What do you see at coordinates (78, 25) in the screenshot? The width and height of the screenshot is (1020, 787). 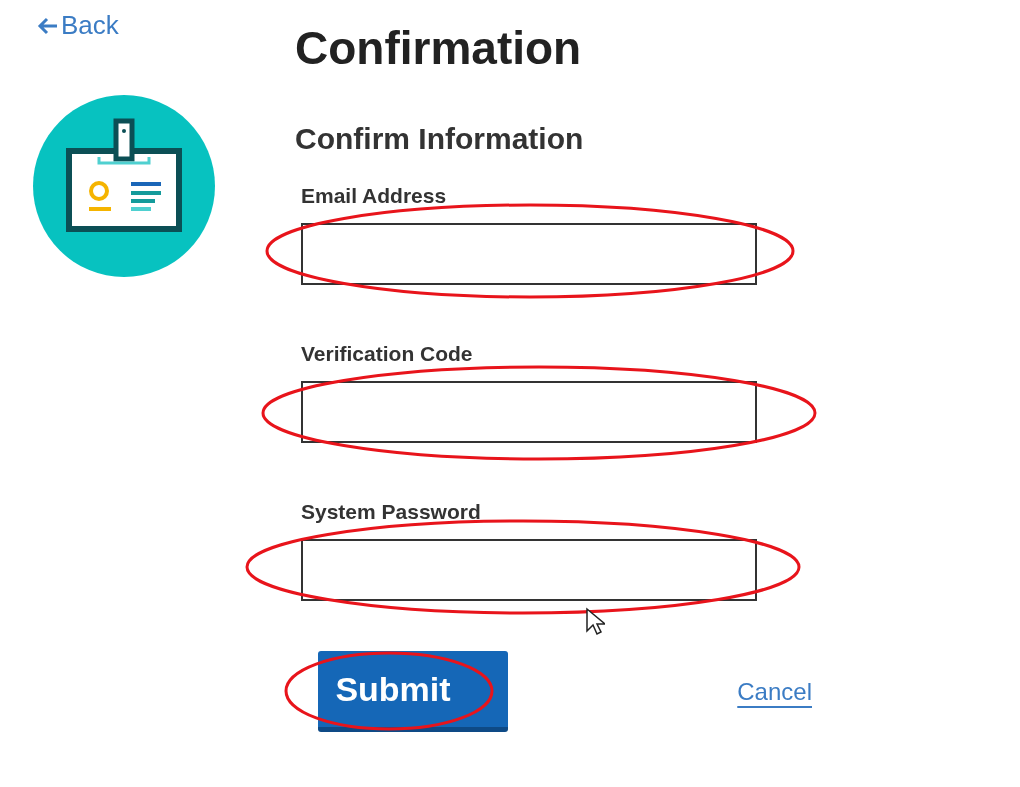 I see `back-link: Back` at bounding box center [78, 25].